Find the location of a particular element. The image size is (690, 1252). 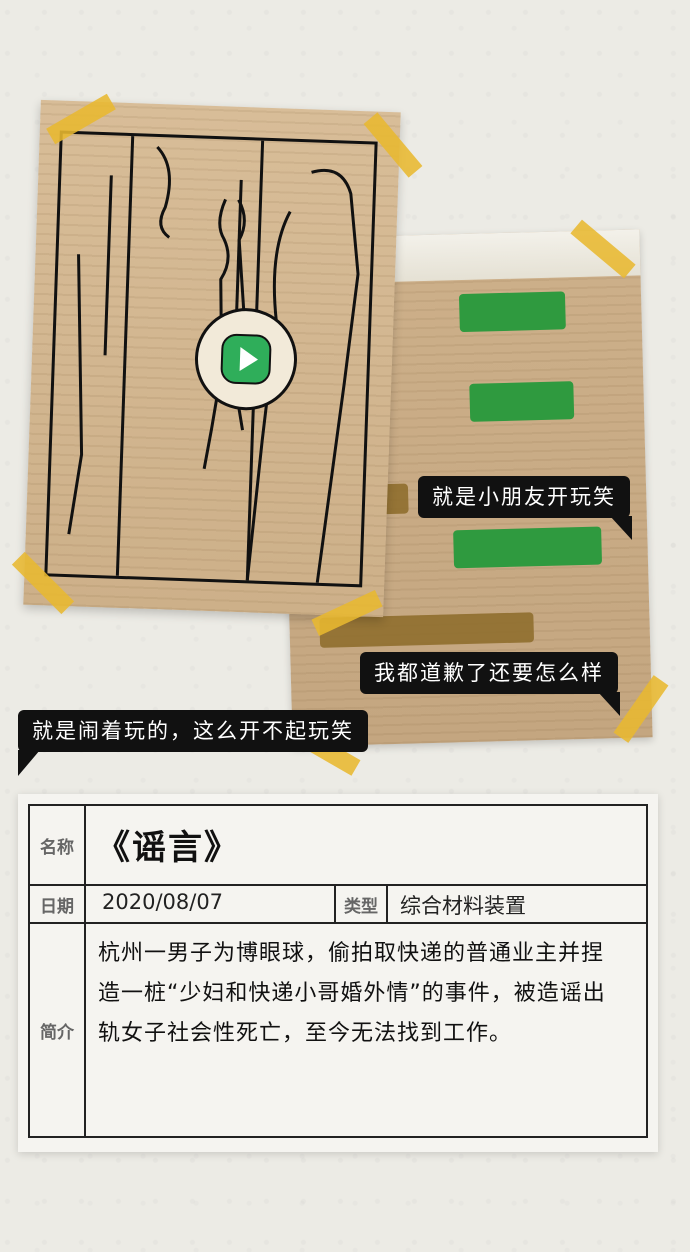

speech-text-3: 就是闹着玩的，这么开不起玩笑 is located at coordinates (193, 731).